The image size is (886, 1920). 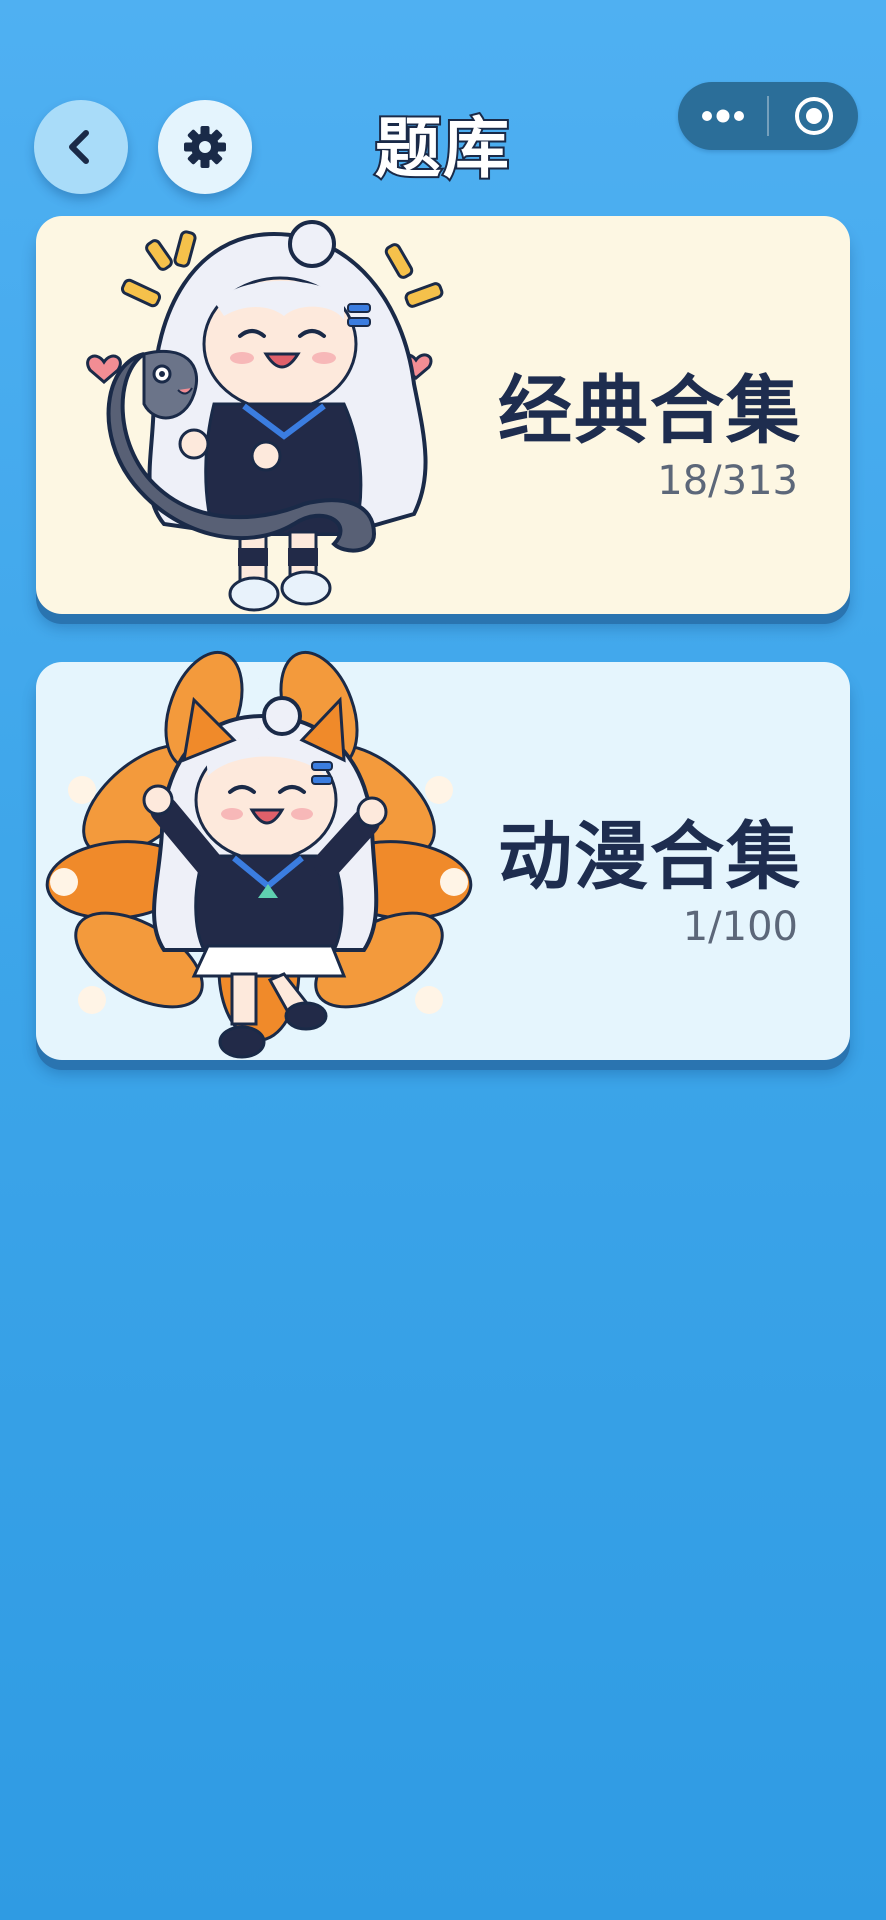 I want to click on bank-title: 经典合集, so click(x=650, y=411).